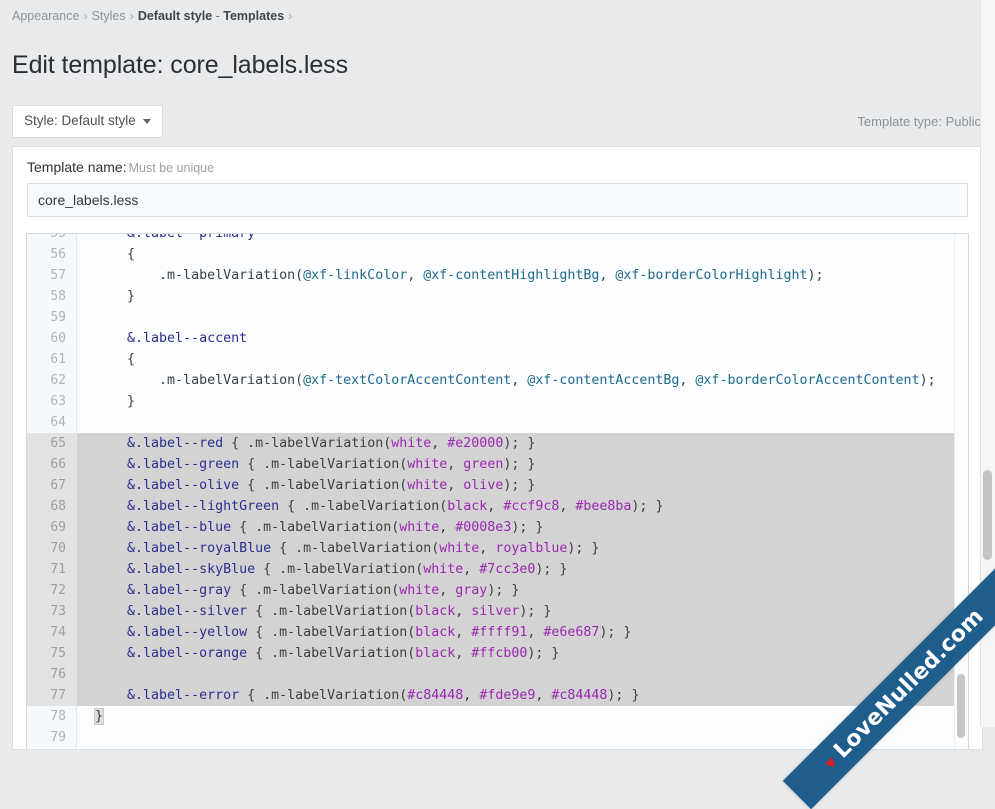 This screenshot has width=995, height=809. Describe the element at coordinates (211, 16) in the screenshot. I see `breadcrumb-item-current: Default style - Templates` at that location.